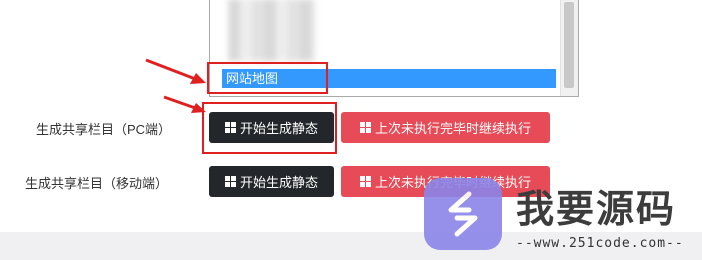 This screenshot has width=702, height=260. I want to click on highlight-box-option, so click(267, 78).